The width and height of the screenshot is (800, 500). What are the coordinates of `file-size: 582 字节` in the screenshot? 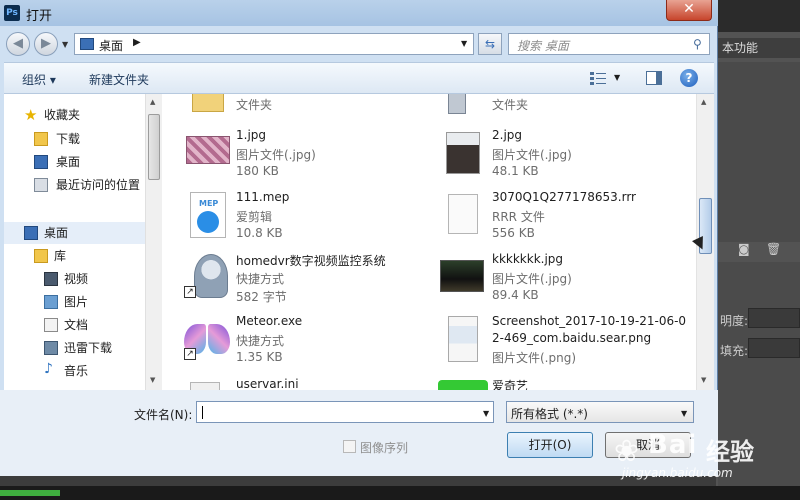 It's located at (261, 297).